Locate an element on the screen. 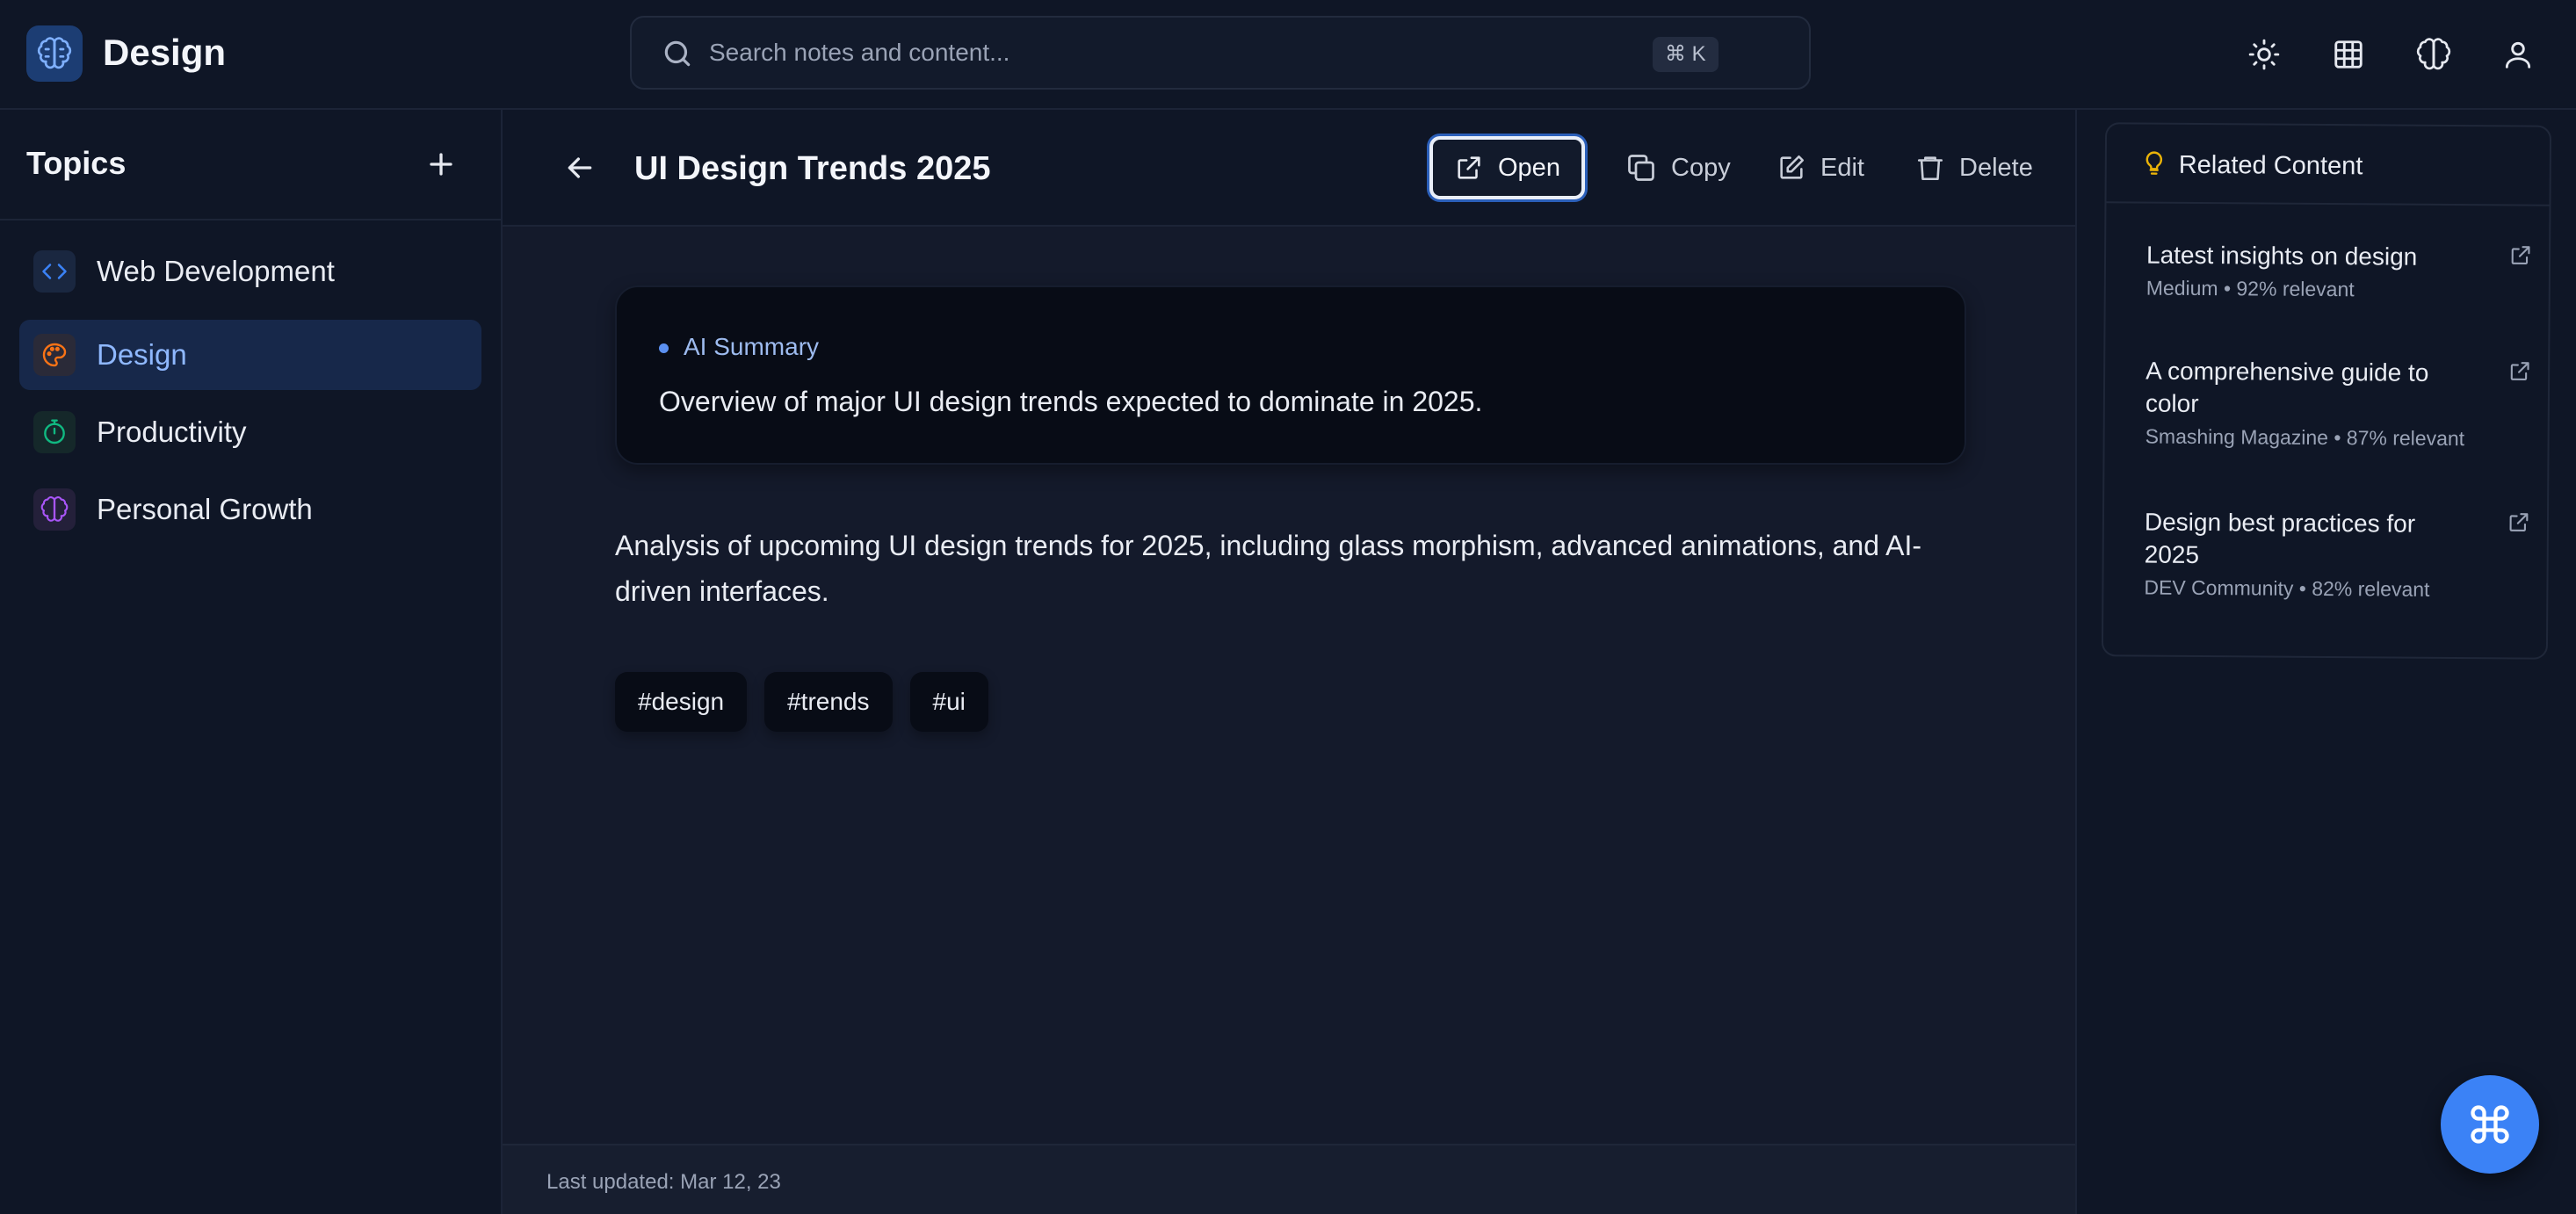 Image resolution: width=2576 pixels, height=1214 pixels. user-icon is located at coordinates (2518, 55).